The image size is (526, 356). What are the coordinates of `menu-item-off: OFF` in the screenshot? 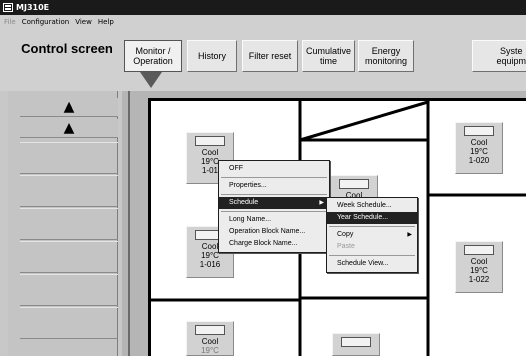 It's located at (274, 169).